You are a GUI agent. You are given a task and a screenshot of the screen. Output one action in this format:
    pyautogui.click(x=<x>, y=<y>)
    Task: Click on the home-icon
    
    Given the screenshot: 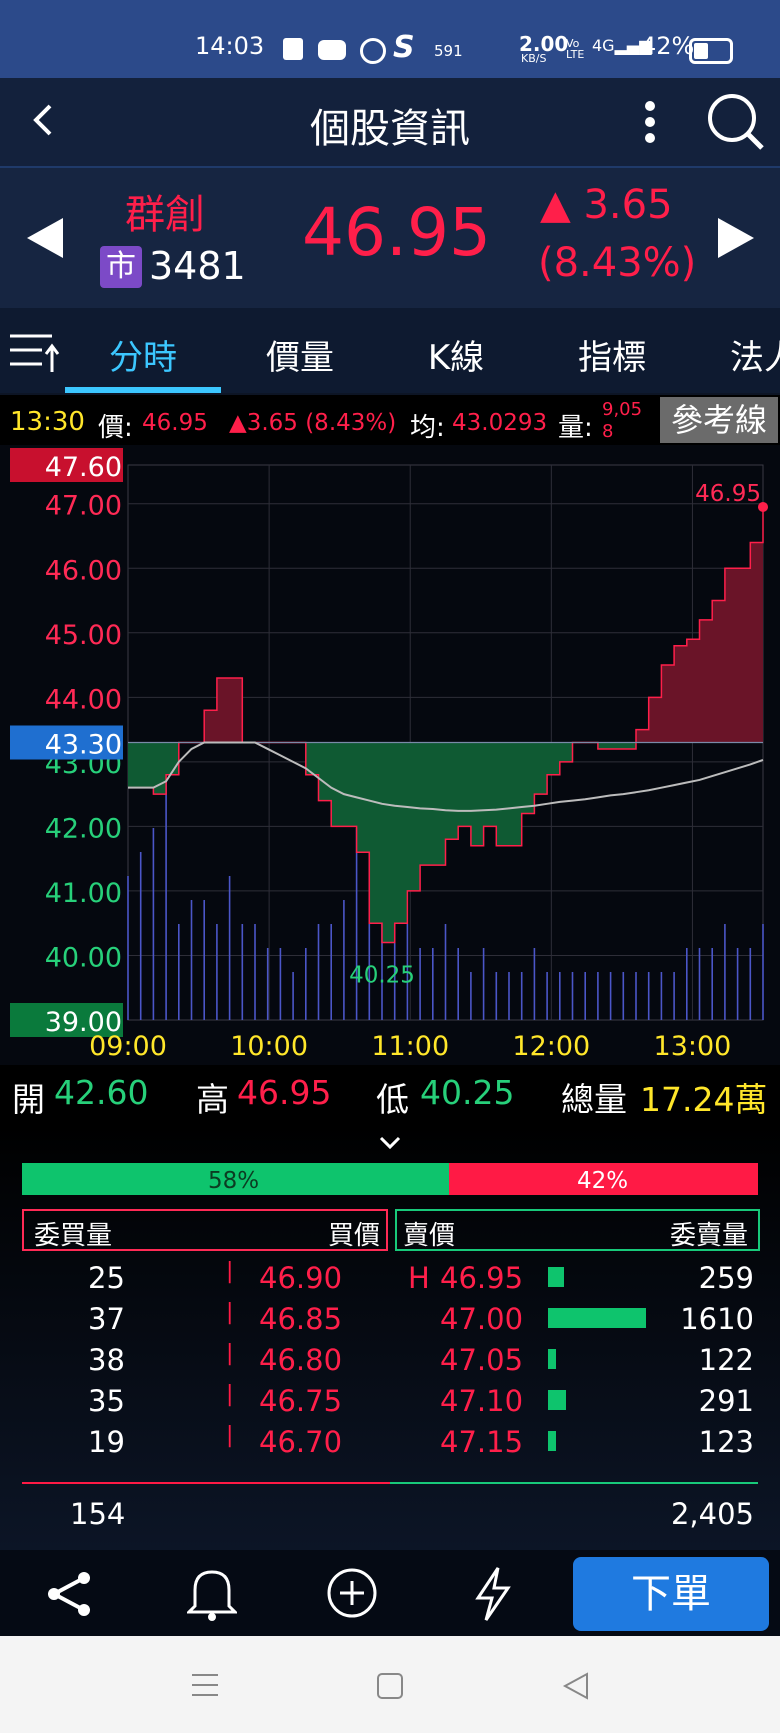 What is the action you would take?
    pyautogui.click(x=390, y=1686)
    